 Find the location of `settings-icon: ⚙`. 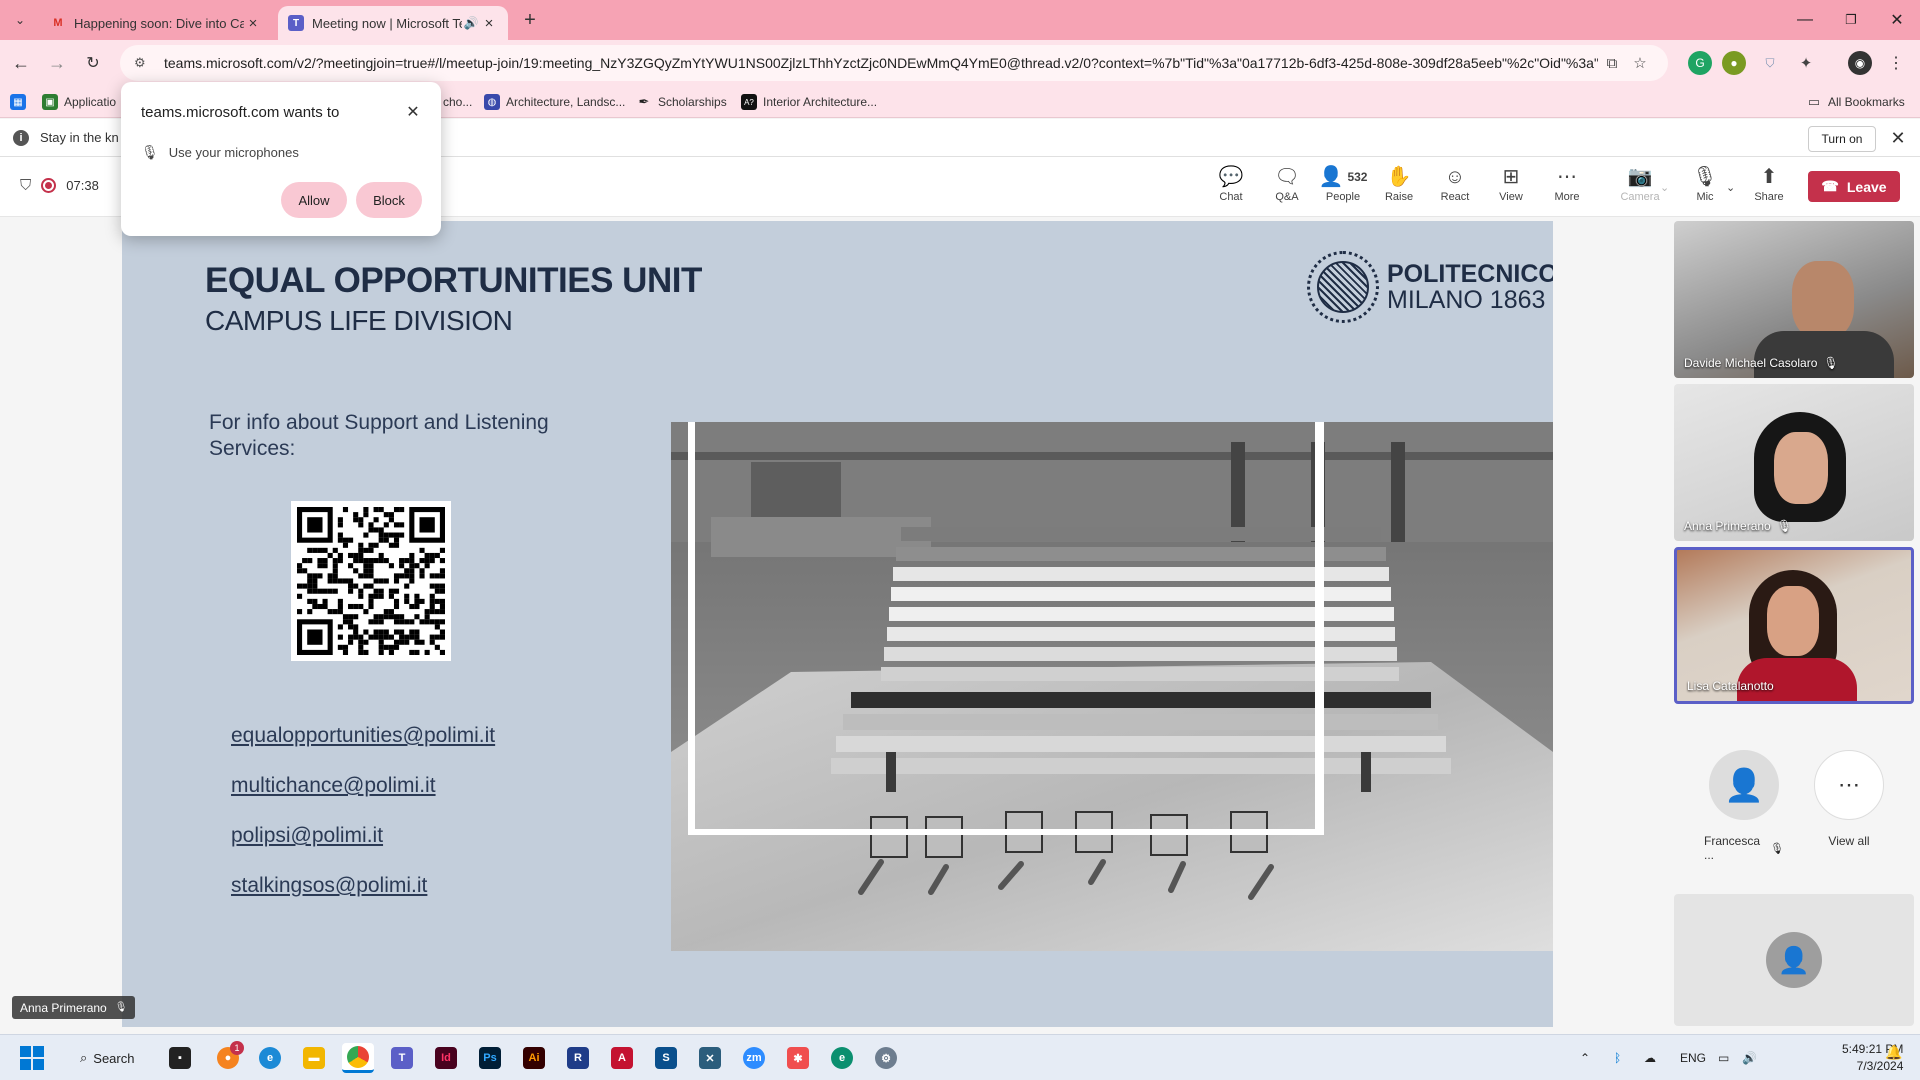

settings-icon: ⚙ is located at coordinates (886, 1058).